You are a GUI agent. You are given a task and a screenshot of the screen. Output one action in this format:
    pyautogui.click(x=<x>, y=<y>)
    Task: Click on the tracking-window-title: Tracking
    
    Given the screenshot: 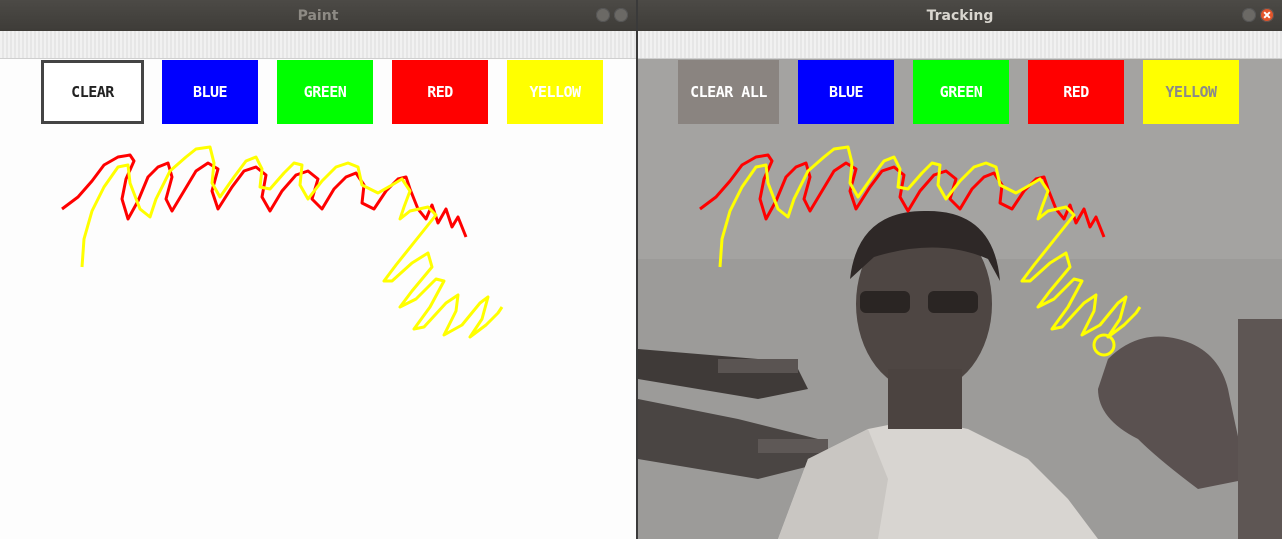 What is the action you would take?
    pyautogui.click(x=960, y=15)
    